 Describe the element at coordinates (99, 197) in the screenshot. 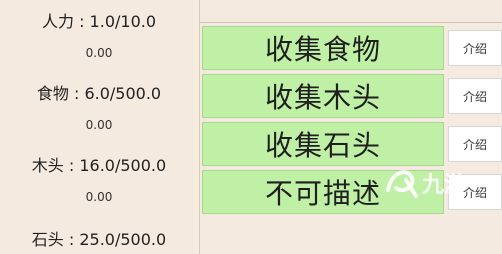

I see `resource-wood-rate: 0.00` at that location.